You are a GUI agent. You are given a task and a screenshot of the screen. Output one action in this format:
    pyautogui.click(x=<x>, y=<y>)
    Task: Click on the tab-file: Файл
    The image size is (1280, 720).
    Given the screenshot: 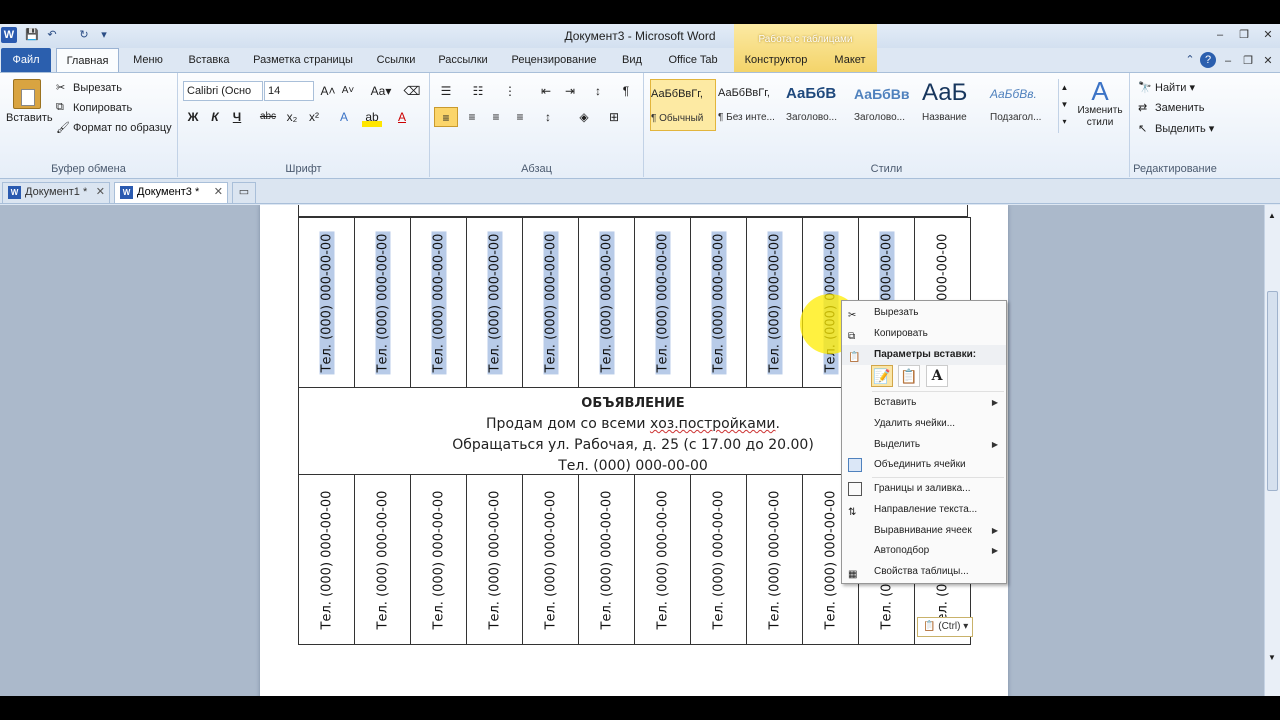 What is the action you would take?
    pyautogui.click(x=26, y=60)
    